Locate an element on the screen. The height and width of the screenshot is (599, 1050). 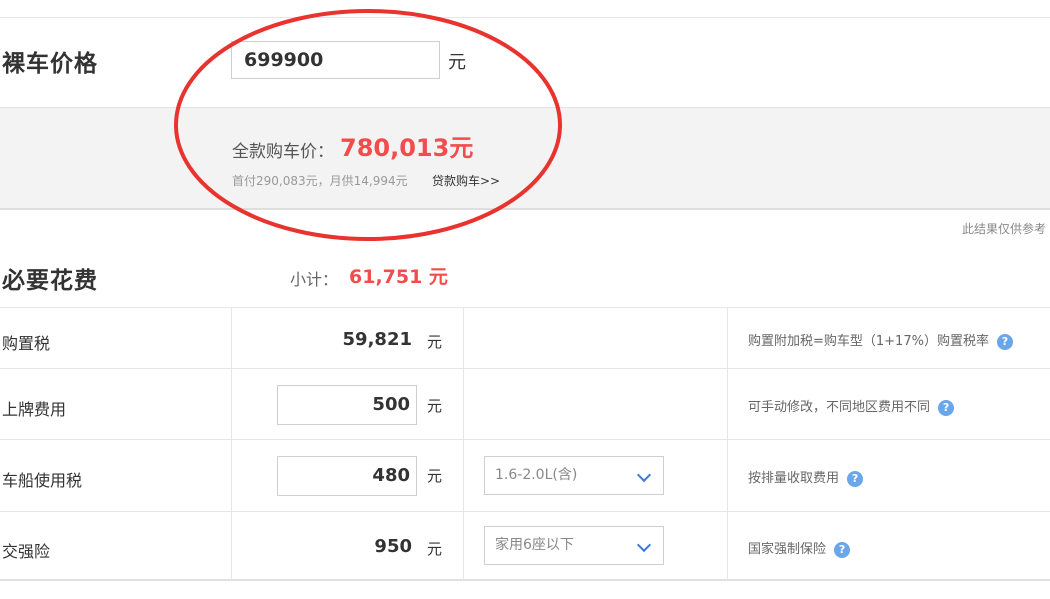
subtotal-label: 小计： is located at coordinates (314, 279).